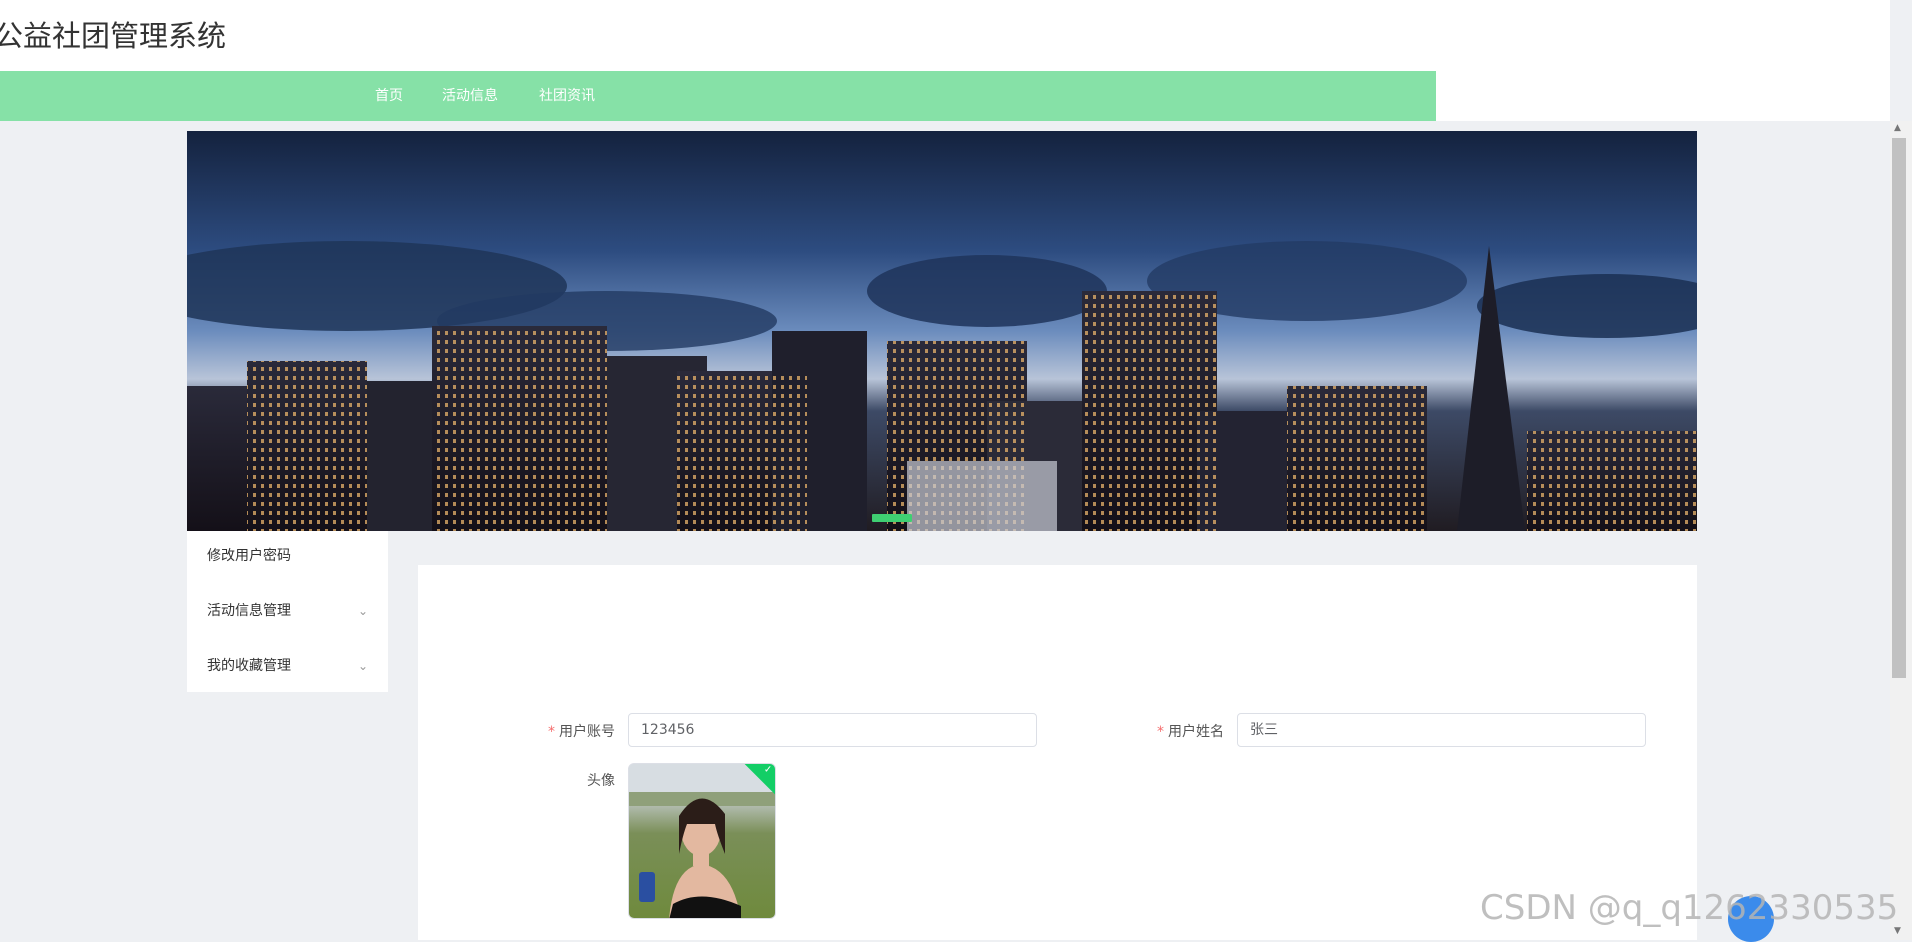 The image size is (1912, 942). Describe the element at coordinates (581, 732) in the screenshot. I see `account-label: * 用户账号` at that location.